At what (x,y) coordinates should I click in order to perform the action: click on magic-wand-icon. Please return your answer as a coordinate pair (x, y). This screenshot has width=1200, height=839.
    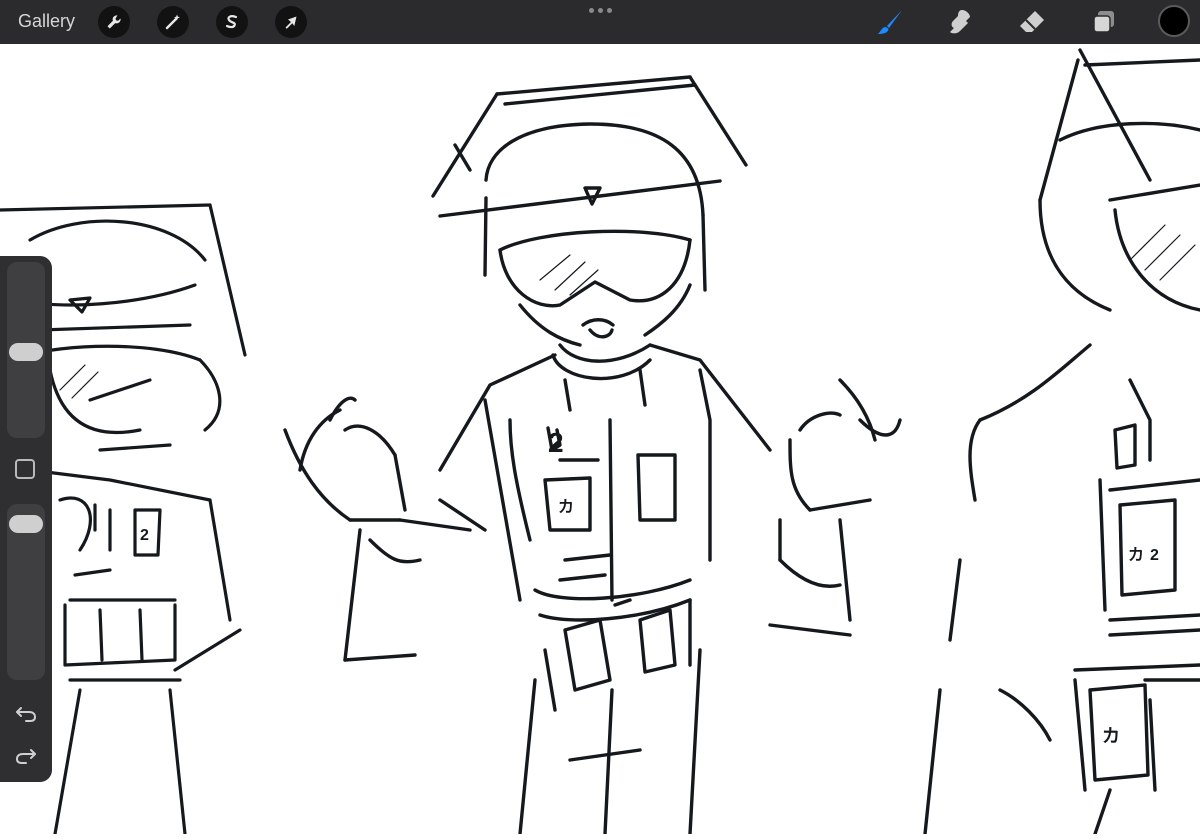
    Looking at the image, I should click on (172, 22).